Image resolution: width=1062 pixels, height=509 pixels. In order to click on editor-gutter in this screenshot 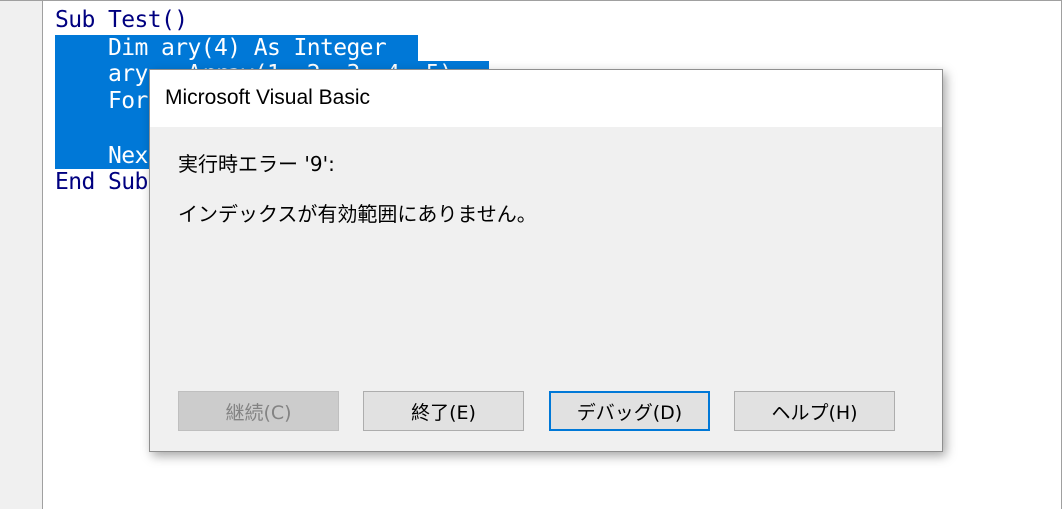, I will do `click(21, 255)`.